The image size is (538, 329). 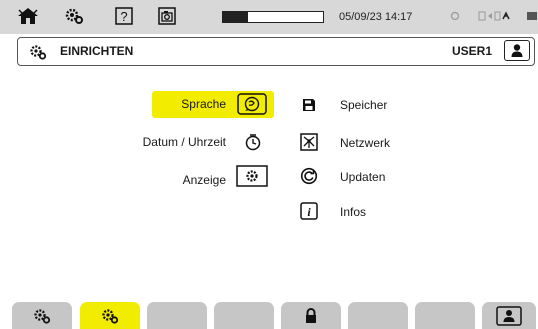 What do you see at coordinates (365, 143) in the screenshot?
I see `menu-item-label: Netzwerk` at bounding box center [365, 143].